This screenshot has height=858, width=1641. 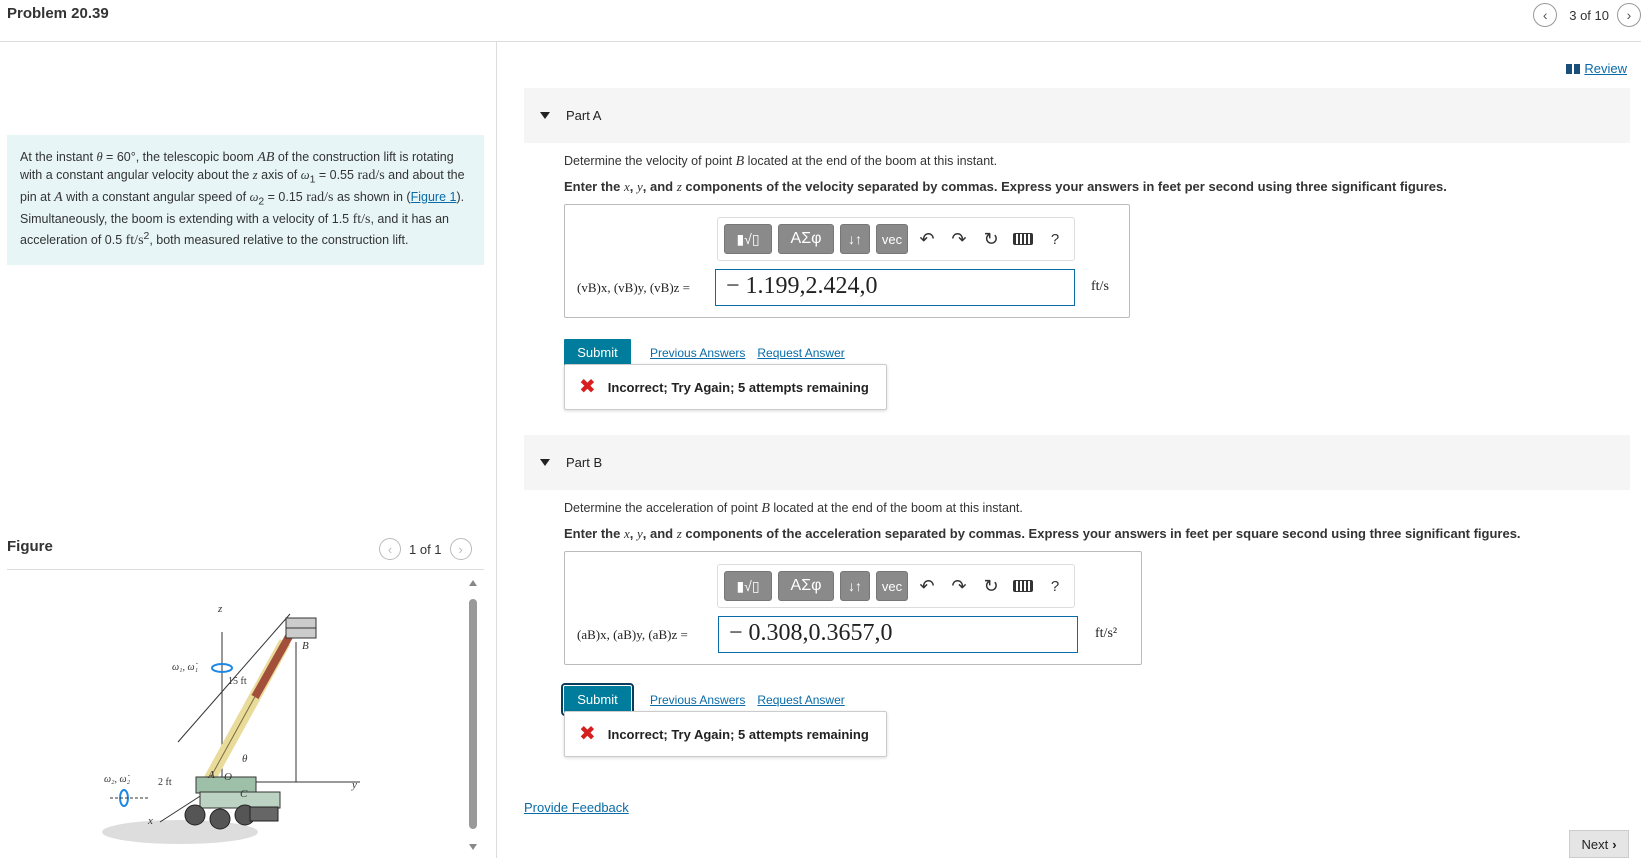 What do you see at coordinates (765, 508) in the screenshot?
I see `question-var: B` at bounding box center [765, 508].